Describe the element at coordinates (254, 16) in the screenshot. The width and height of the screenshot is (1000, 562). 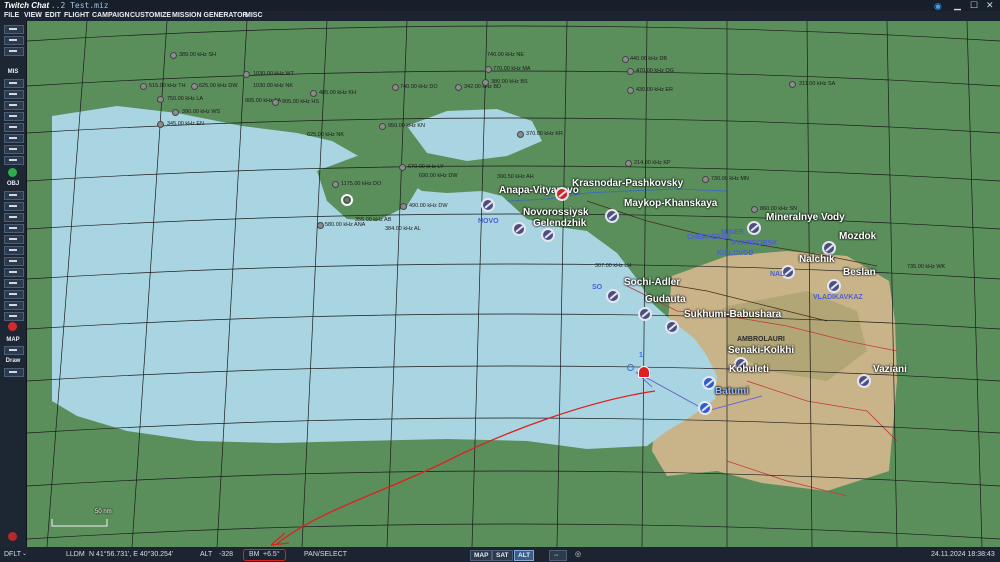
I see `menu-misc: MISC` at that location.